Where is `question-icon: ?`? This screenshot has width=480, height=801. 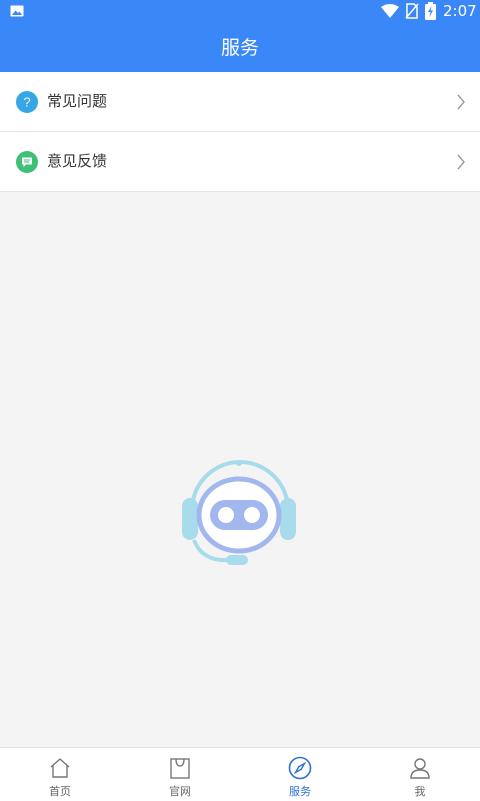
question-icon: ? is located at coordinates (27, 102).